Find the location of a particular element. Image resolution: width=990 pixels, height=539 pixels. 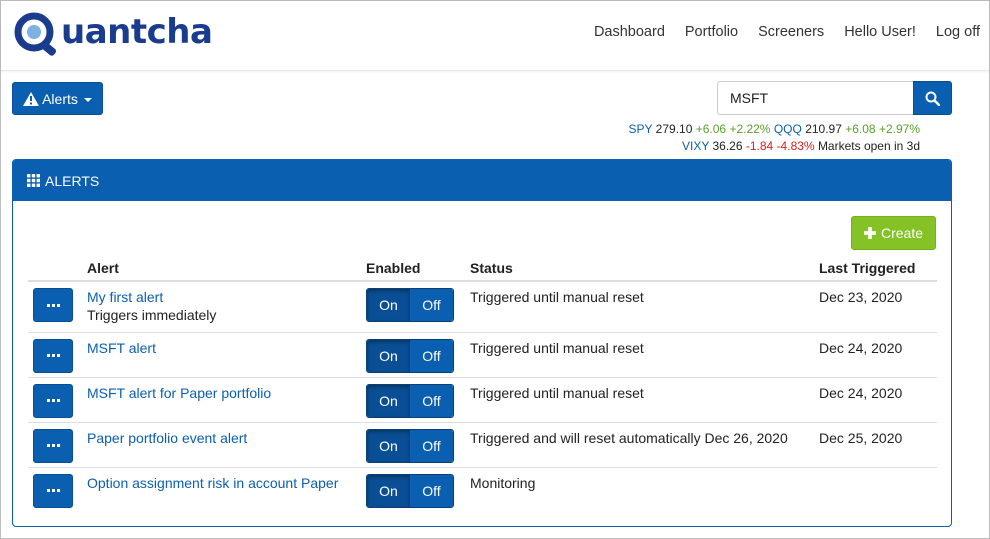

alert-last-triggered: Dec 25, 2020 is located at coordinates (878, 444).